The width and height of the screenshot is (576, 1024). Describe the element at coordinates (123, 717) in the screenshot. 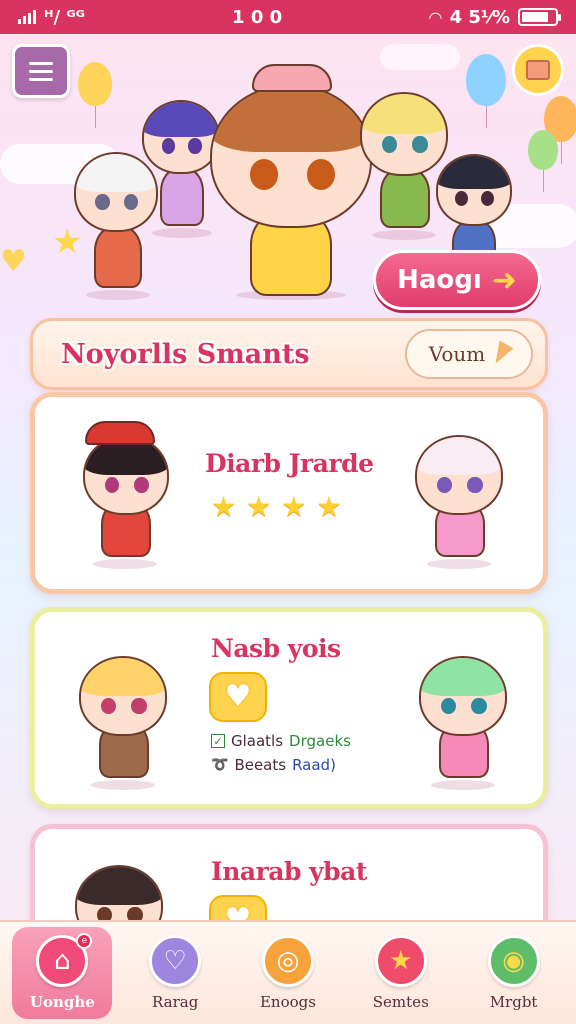

I see `character-blonde-beret` at that location.